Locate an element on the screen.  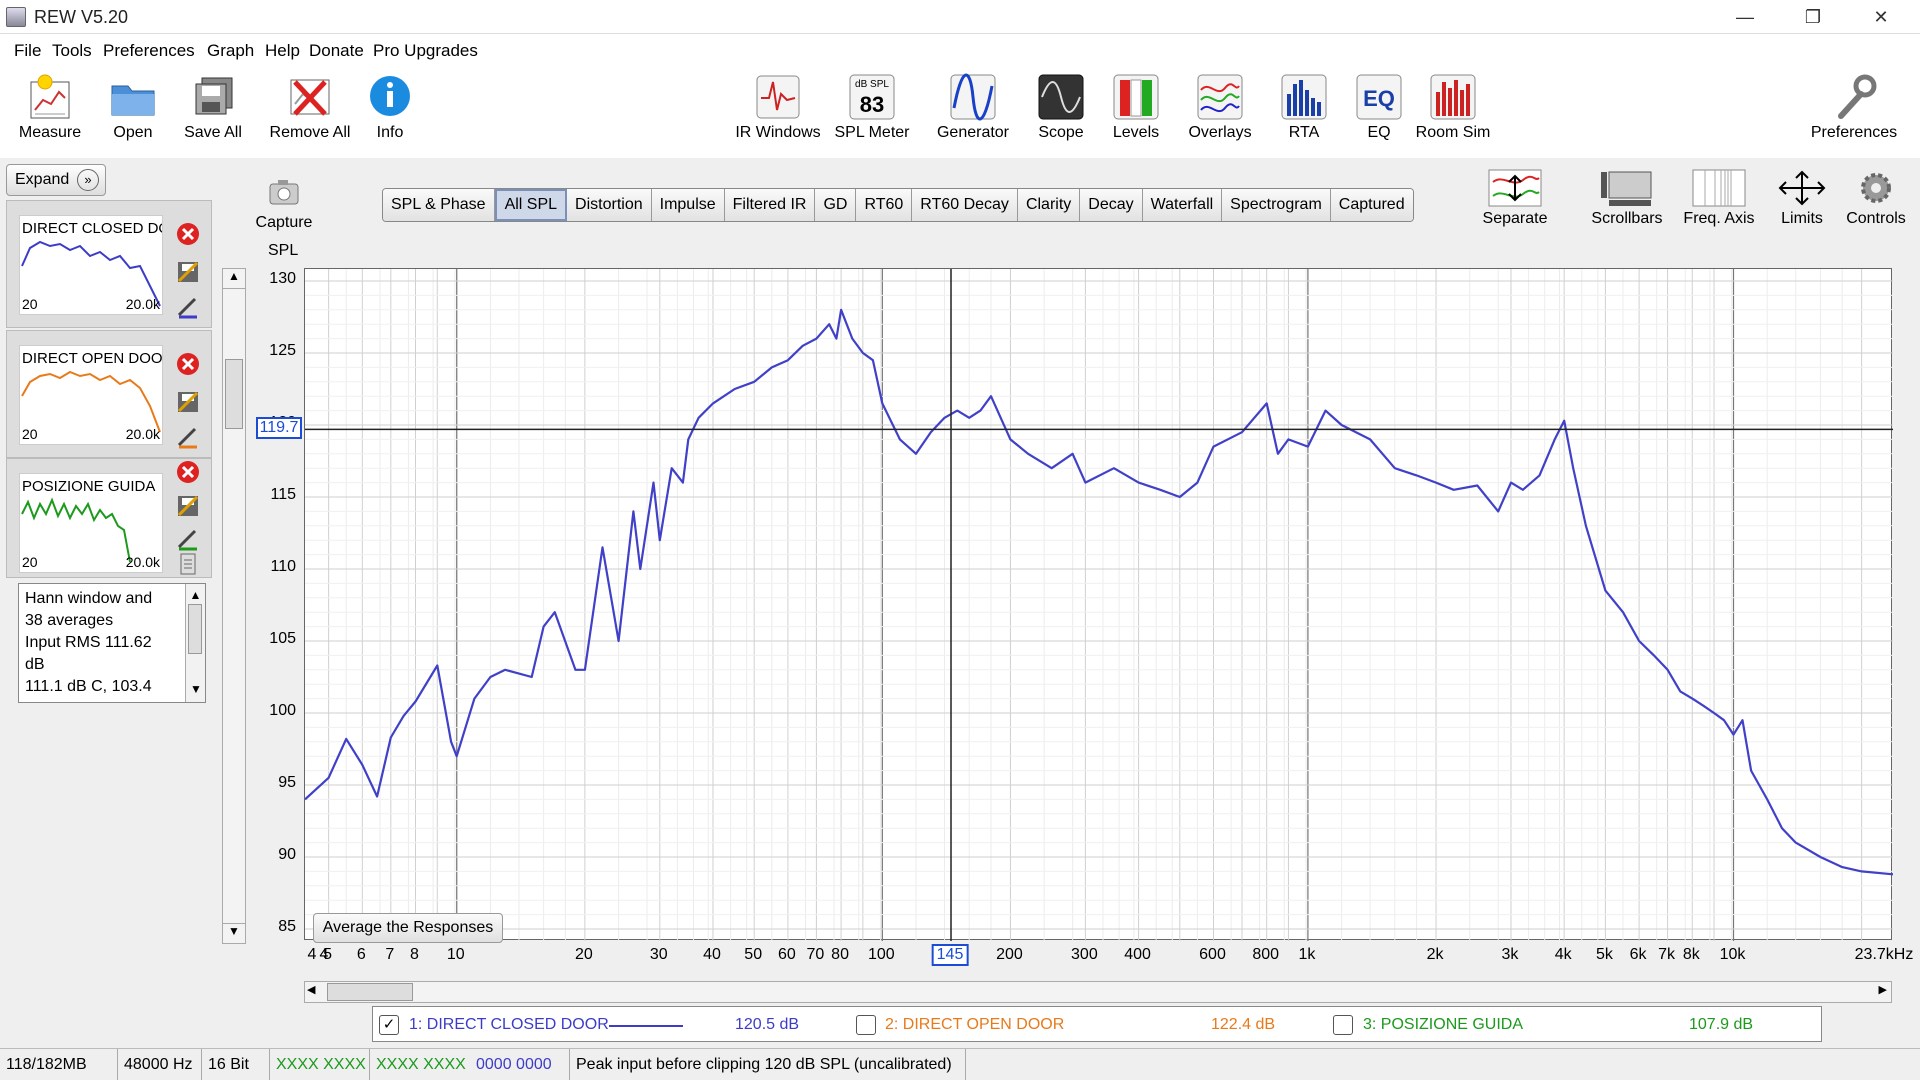
scrollbars-icon is located at coordinates (1626, 188).